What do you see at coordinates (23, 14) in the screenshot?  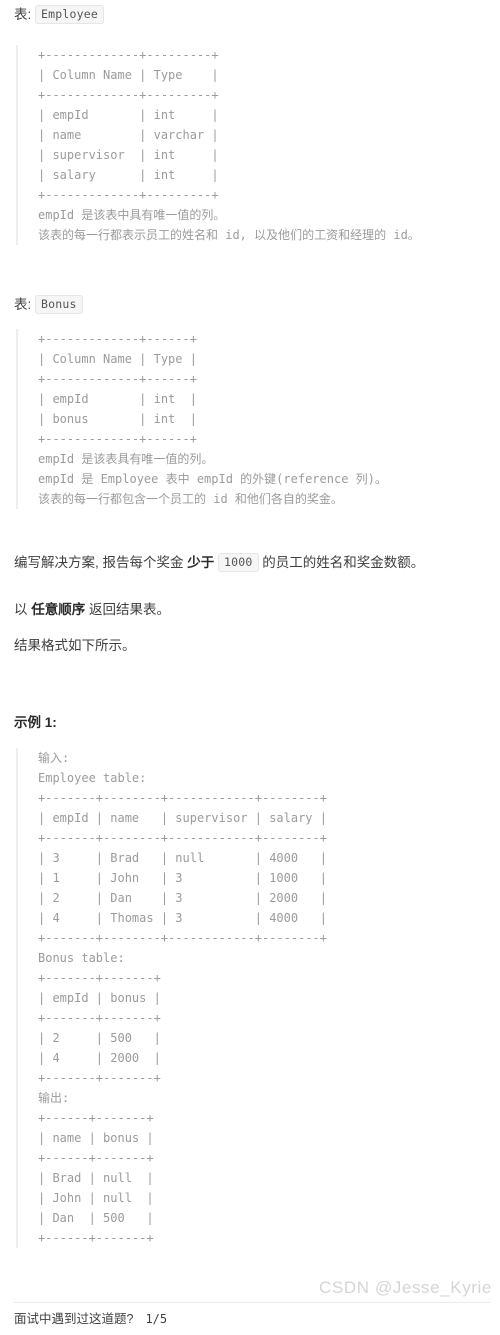 I see `table-label-prefix: 表:` at bounding box center [23, 14].